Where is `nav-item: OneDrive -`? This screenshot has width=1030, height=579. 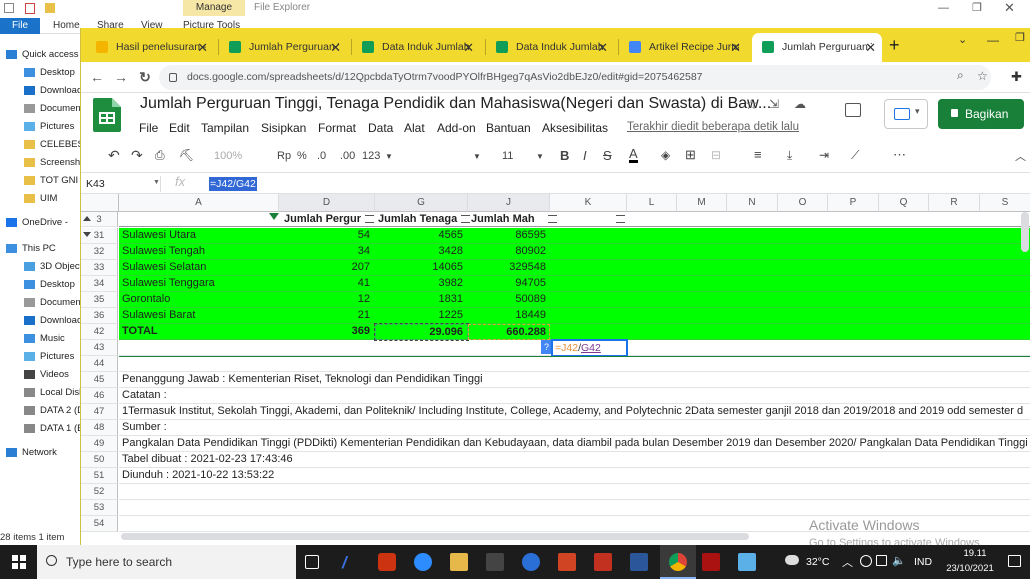 nav-item: OneDrive - is located at coordinates (40, 222).